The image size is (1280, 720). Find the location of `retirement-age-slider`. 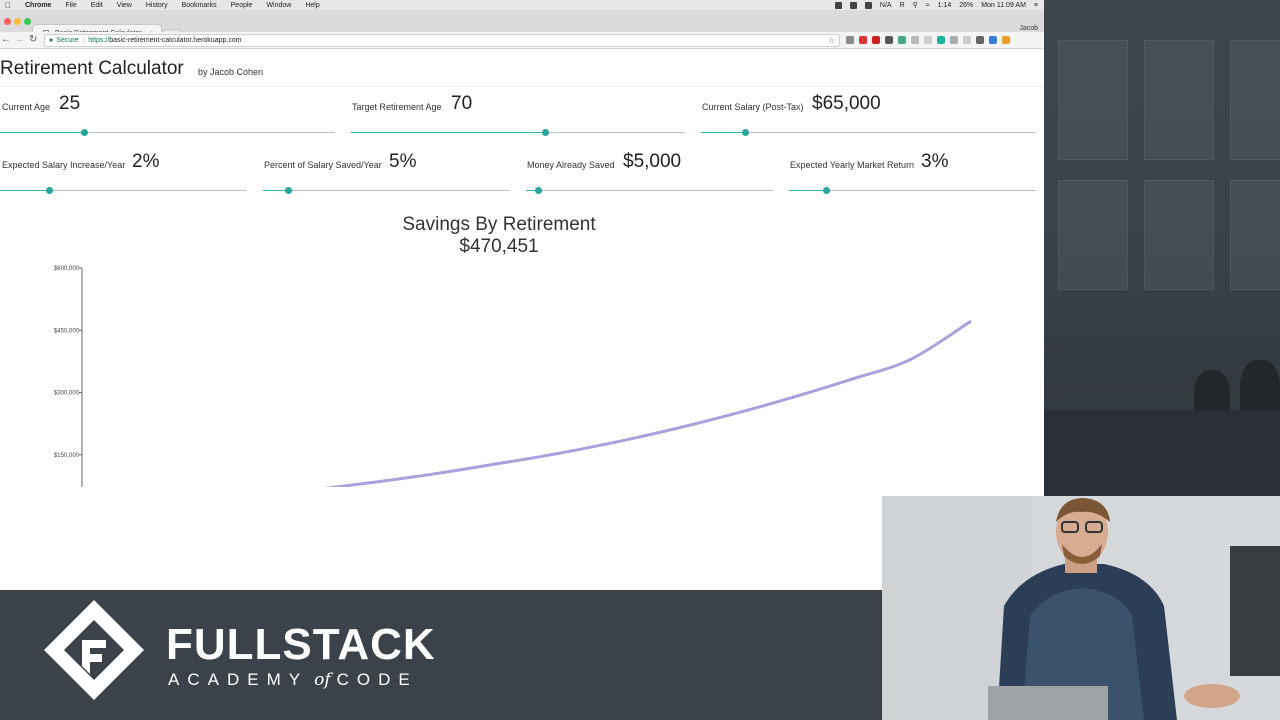

retirement-age-slider is located at coordinates (518, 132).